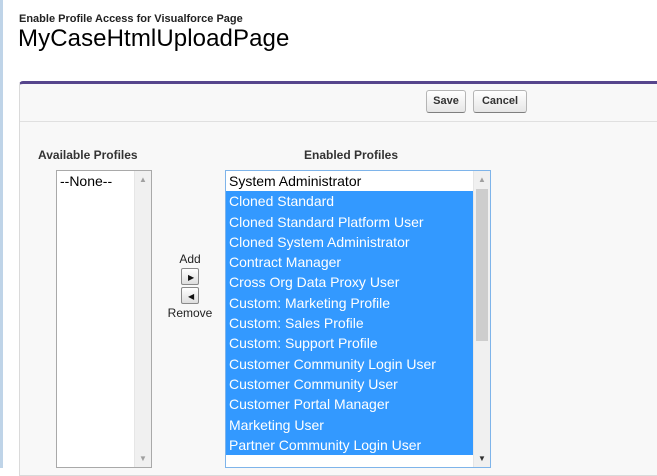 The width and height of the screenshot is (657, 476). I want to click on list-item: Custom: Support Profile, so click(358, 343).